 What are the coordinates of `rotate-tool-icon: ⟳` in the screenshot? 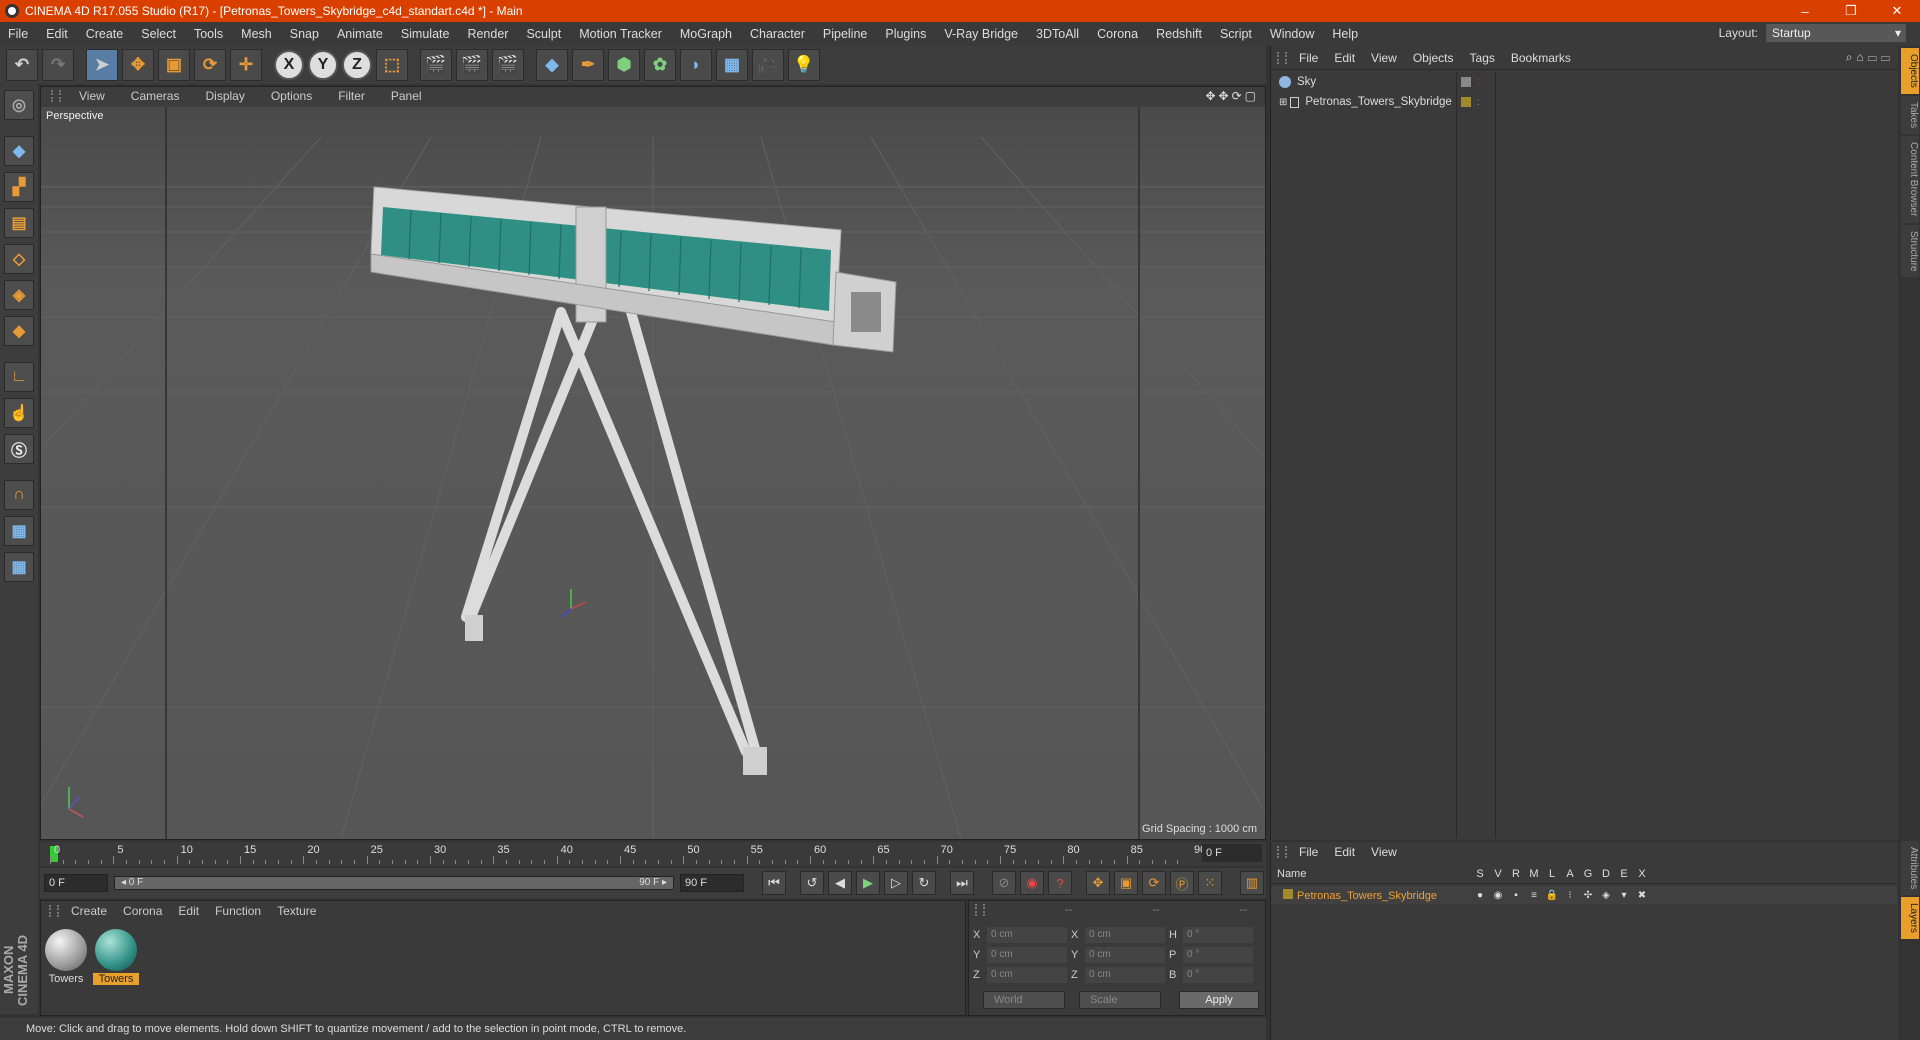 It's located at (210, 65).